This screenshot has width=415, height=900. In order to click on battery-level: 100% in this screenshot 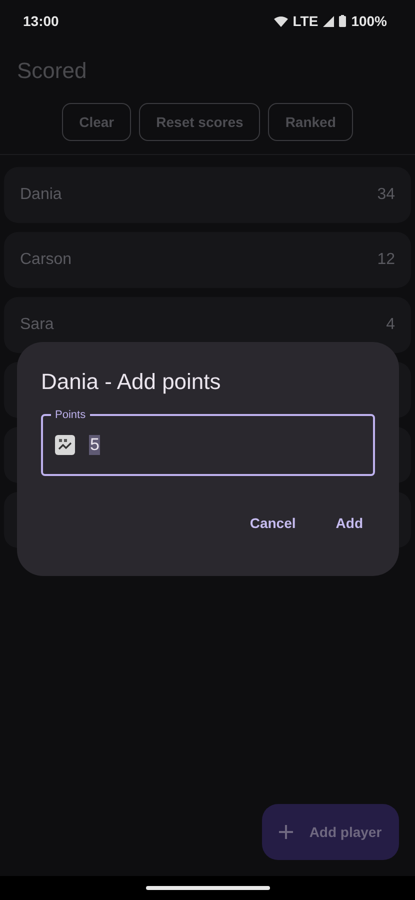, I will do `click(369, 21)`.